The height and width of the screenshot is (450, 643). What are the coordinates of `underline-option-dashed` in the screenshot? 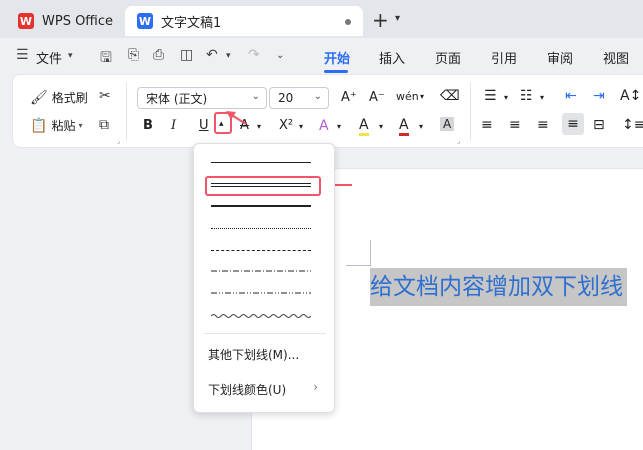 It's located at (261, 250).